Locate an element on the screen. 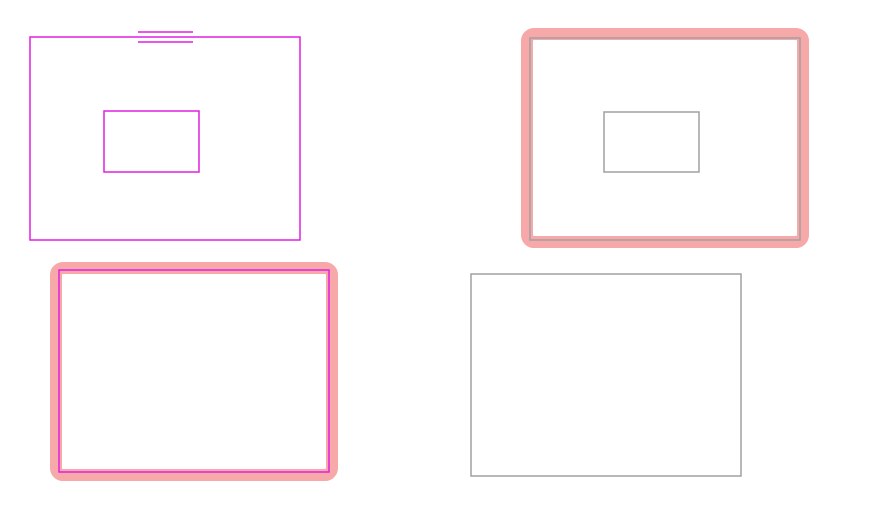 This screenshot has width=871, height=510. rect-a-inner is located at coordinates (151, 141).